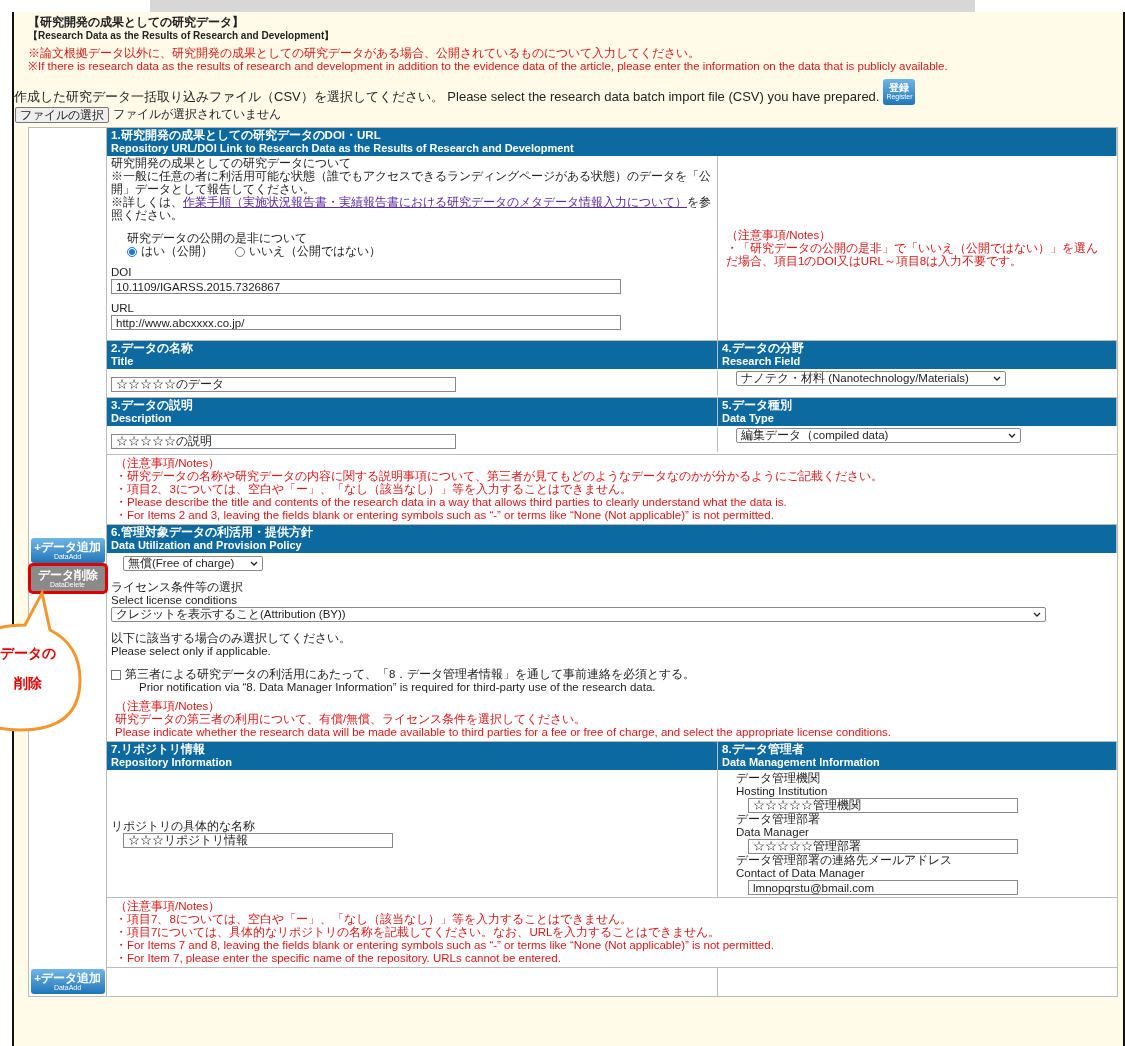 The height and width of the screenshot is (1046, 1125). Describe the element at coordinates (912, 254) in the screenshot. I see `note-text: ・「研究データの公開の是非」で「いいえ（公開ではない）」を選んだ場合、項目1のDOI又はURL～項目8は入力不要です。` at that location.